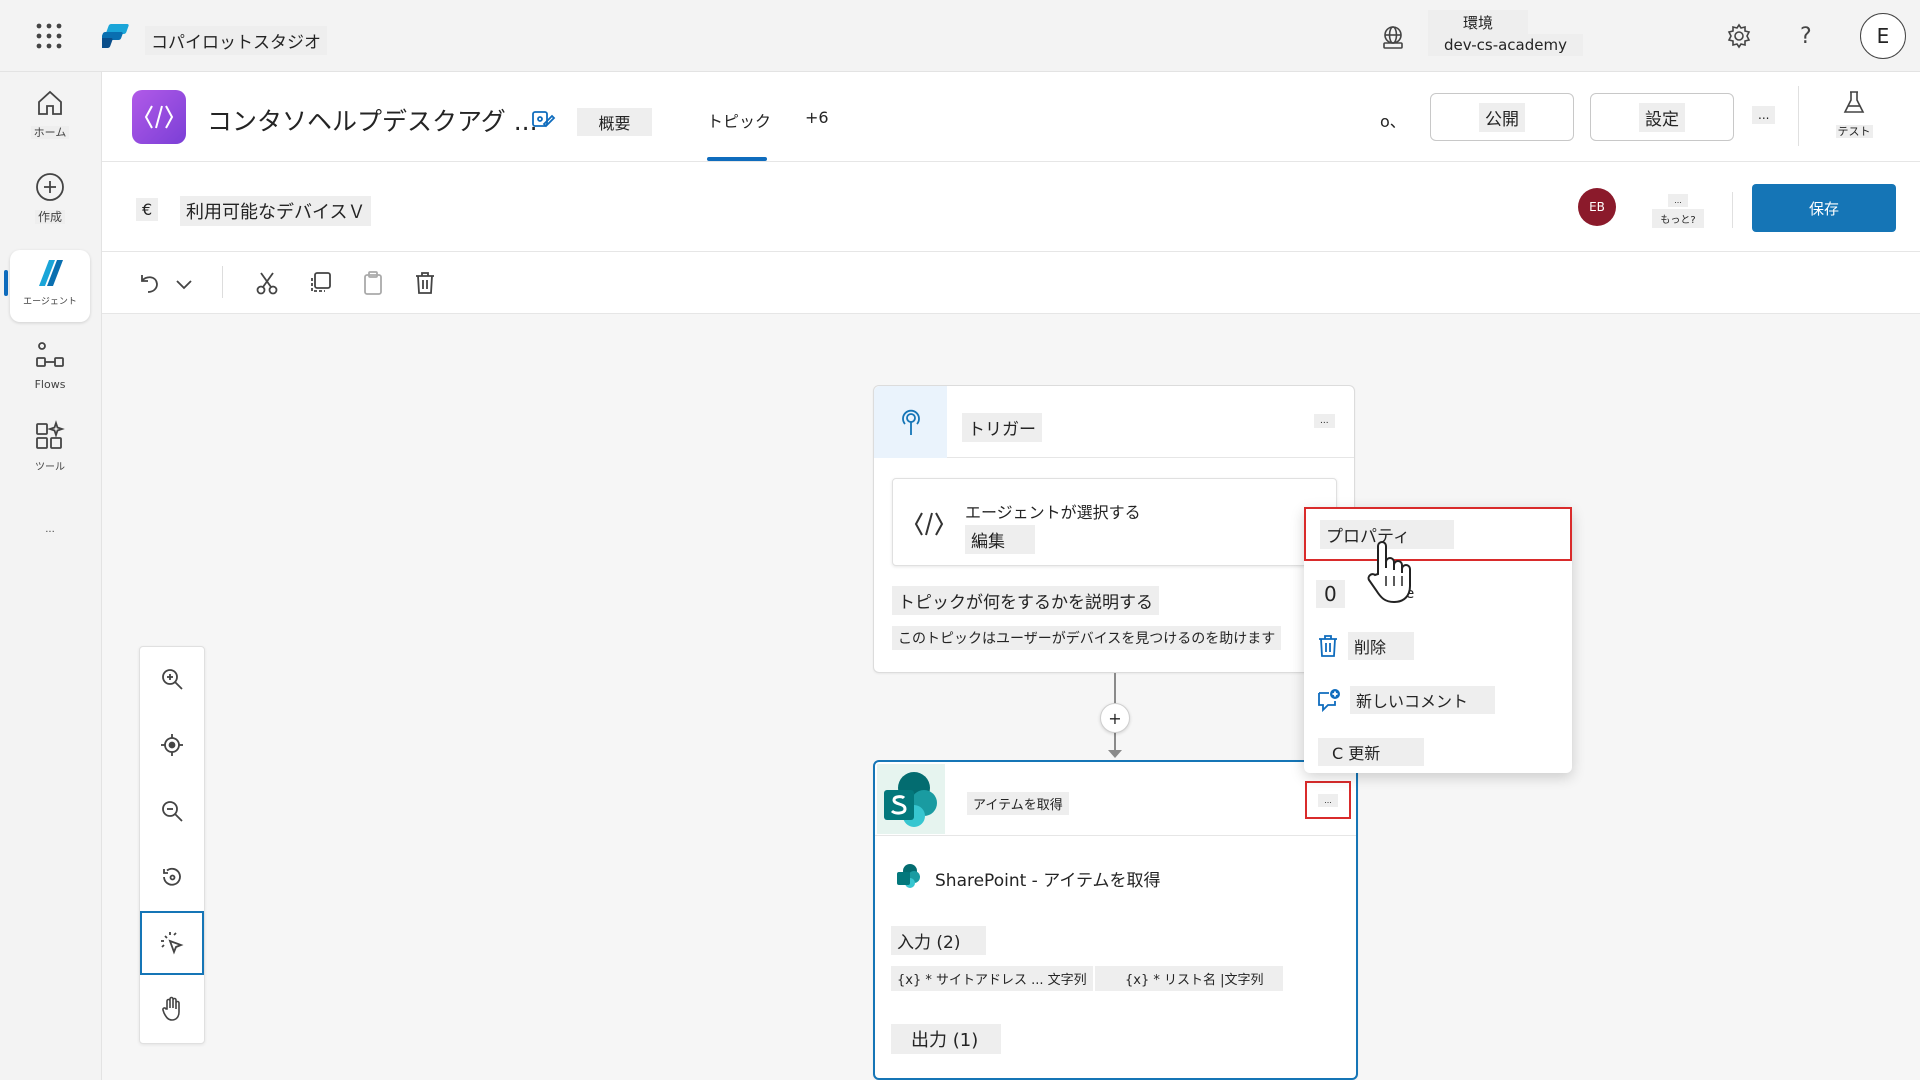  I want to click on save-button: 保存, so click(1824, 208).